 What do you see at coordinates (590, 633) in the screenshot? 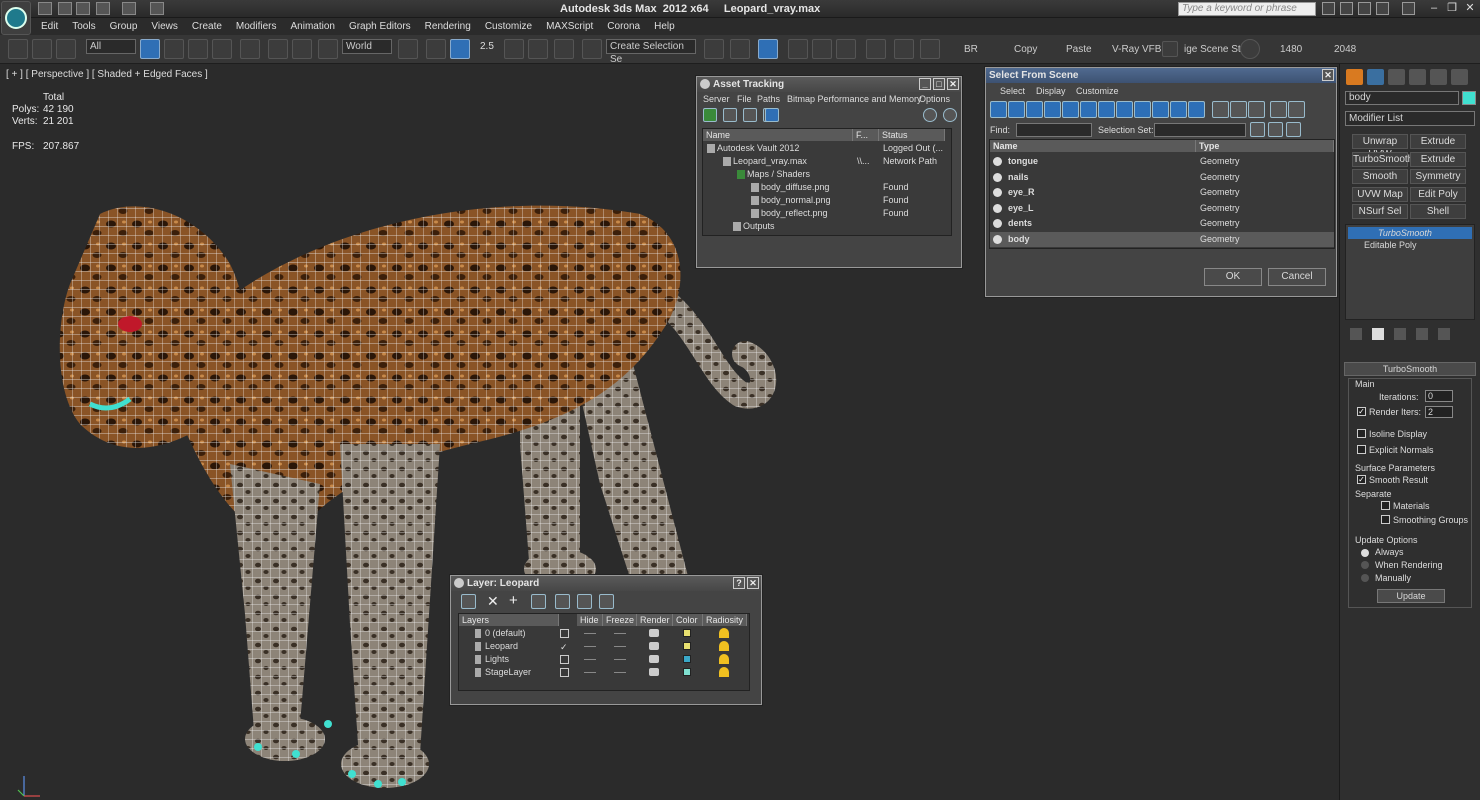
I see `hide-toggle` at bounding box center [590, 633].